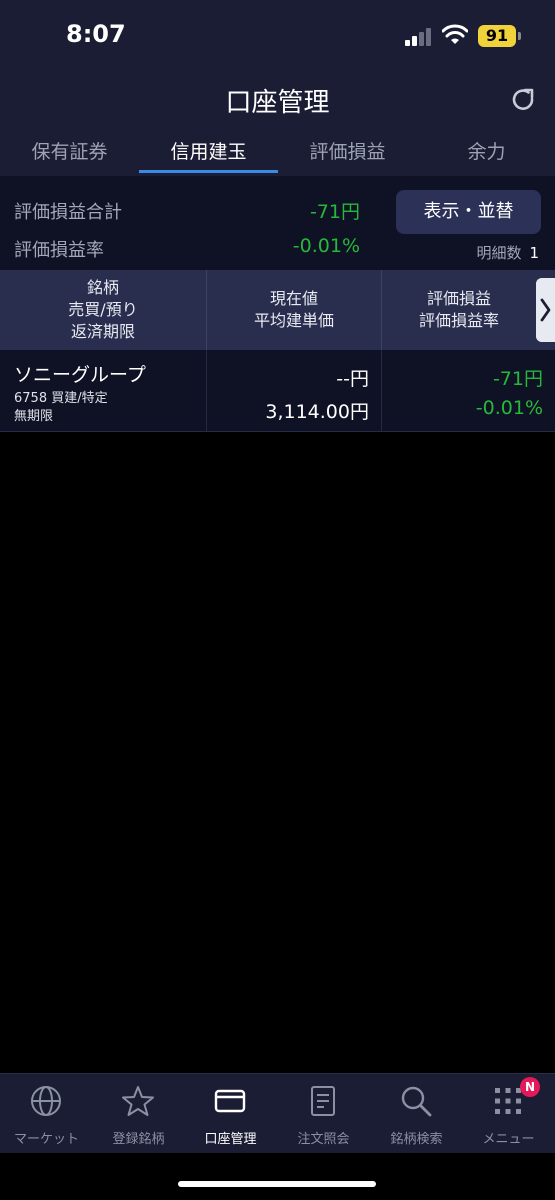 Image resolution: width=555 pixels, height=1200 pixels. Describe the element at coordinates (96, 34) in the screenshot. I see `status-time: 8:07` at that location.